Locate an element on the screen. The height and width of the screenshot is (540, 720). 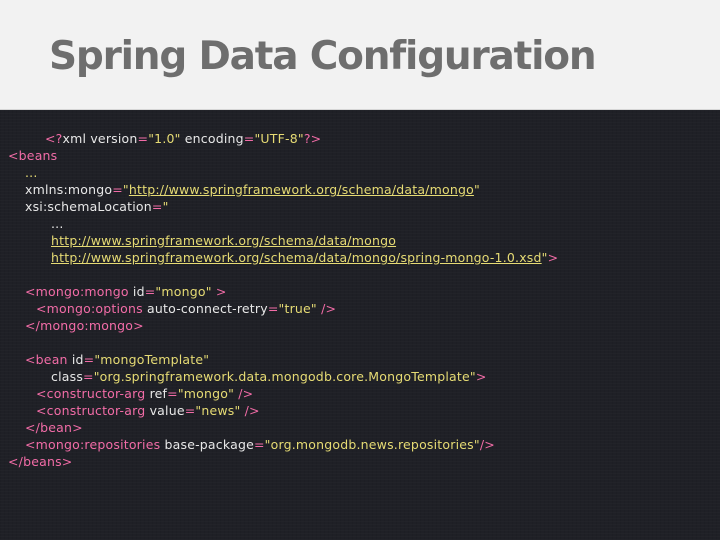
code-line: <bean id="mongoTemplate" is located at coordinates (117, 359).